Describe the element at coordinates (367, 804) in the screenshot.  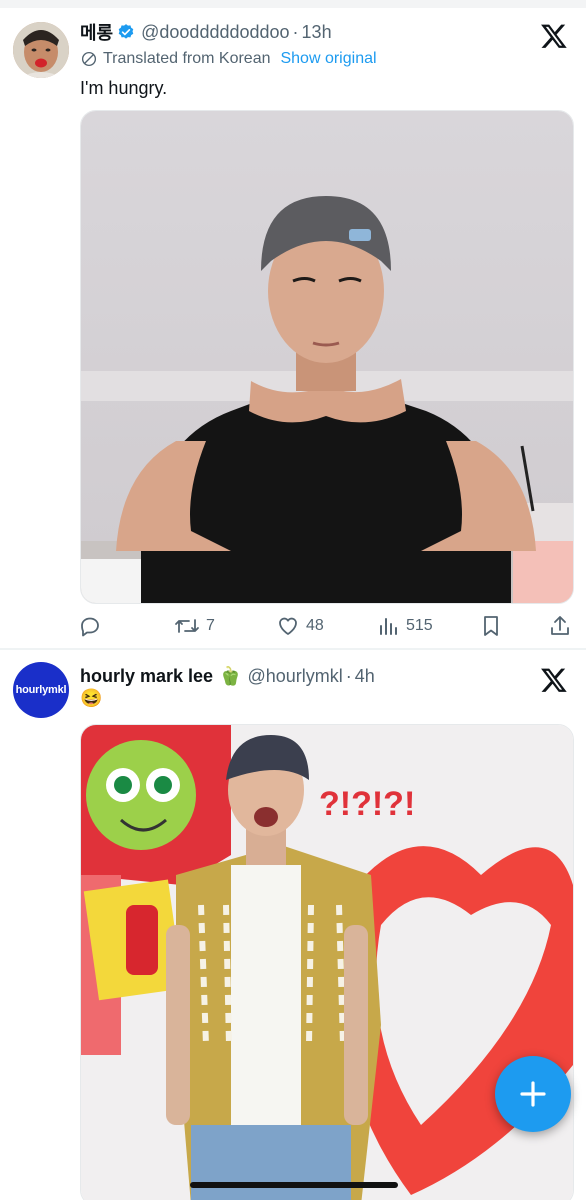
I see `sign-text: ?!?!?!` at that location.